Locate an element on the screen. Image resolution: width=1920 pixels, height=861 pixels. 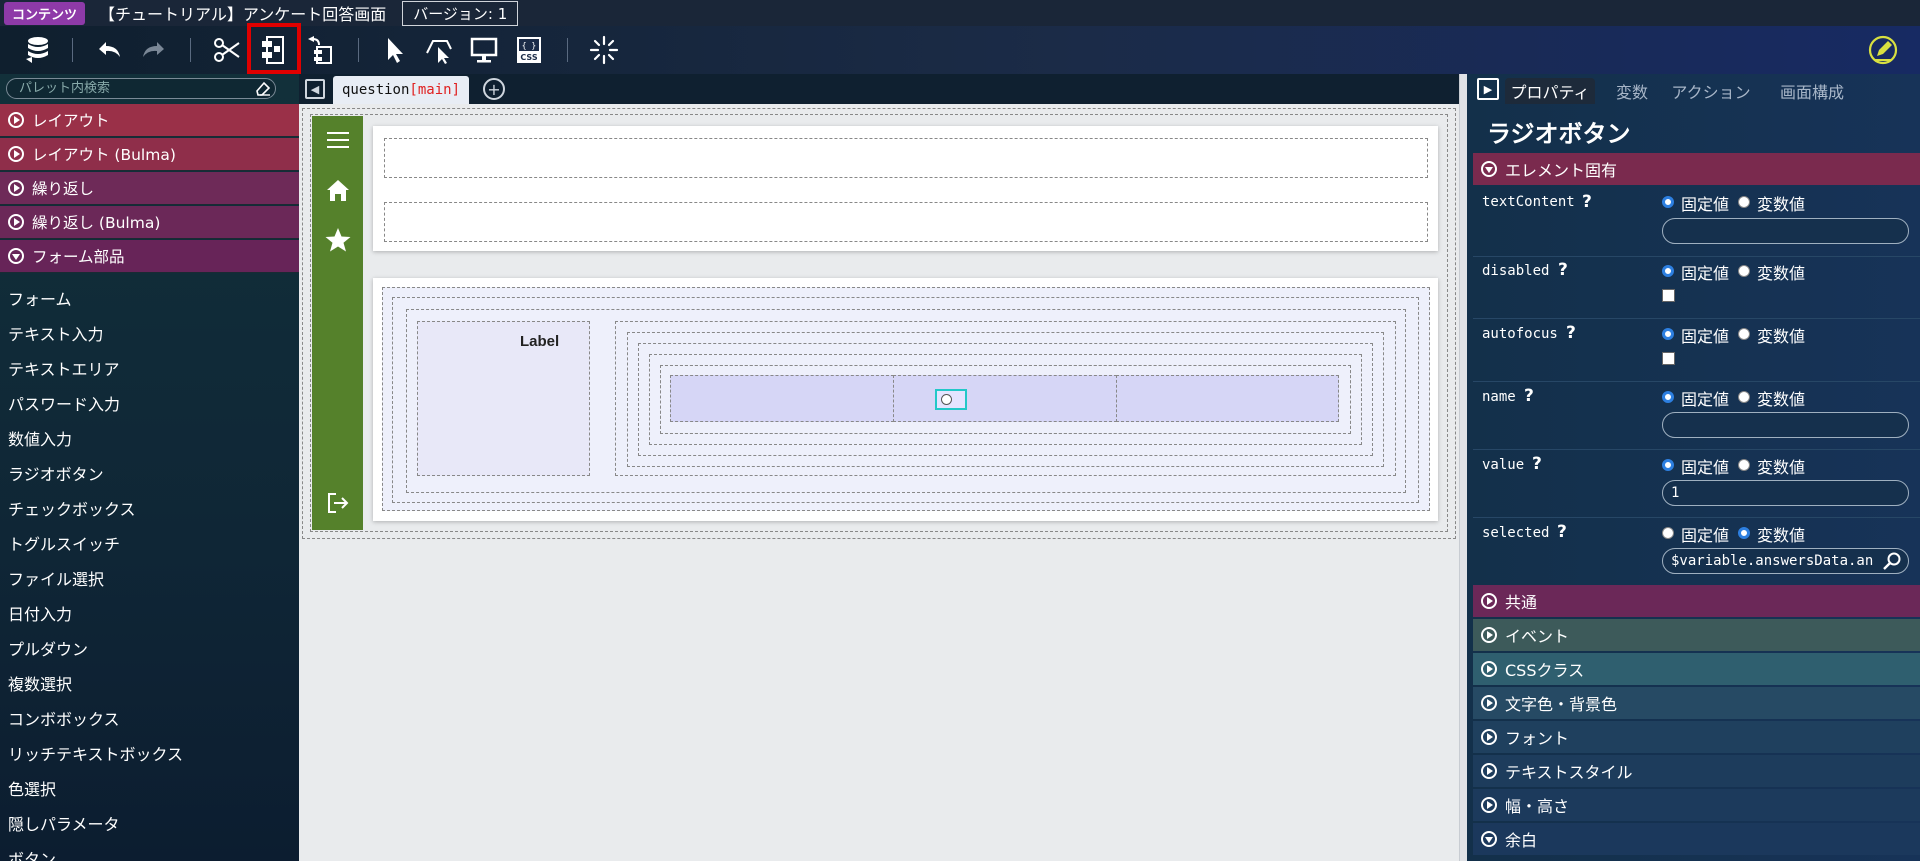
select-icon is located at coordinates (395, 50).